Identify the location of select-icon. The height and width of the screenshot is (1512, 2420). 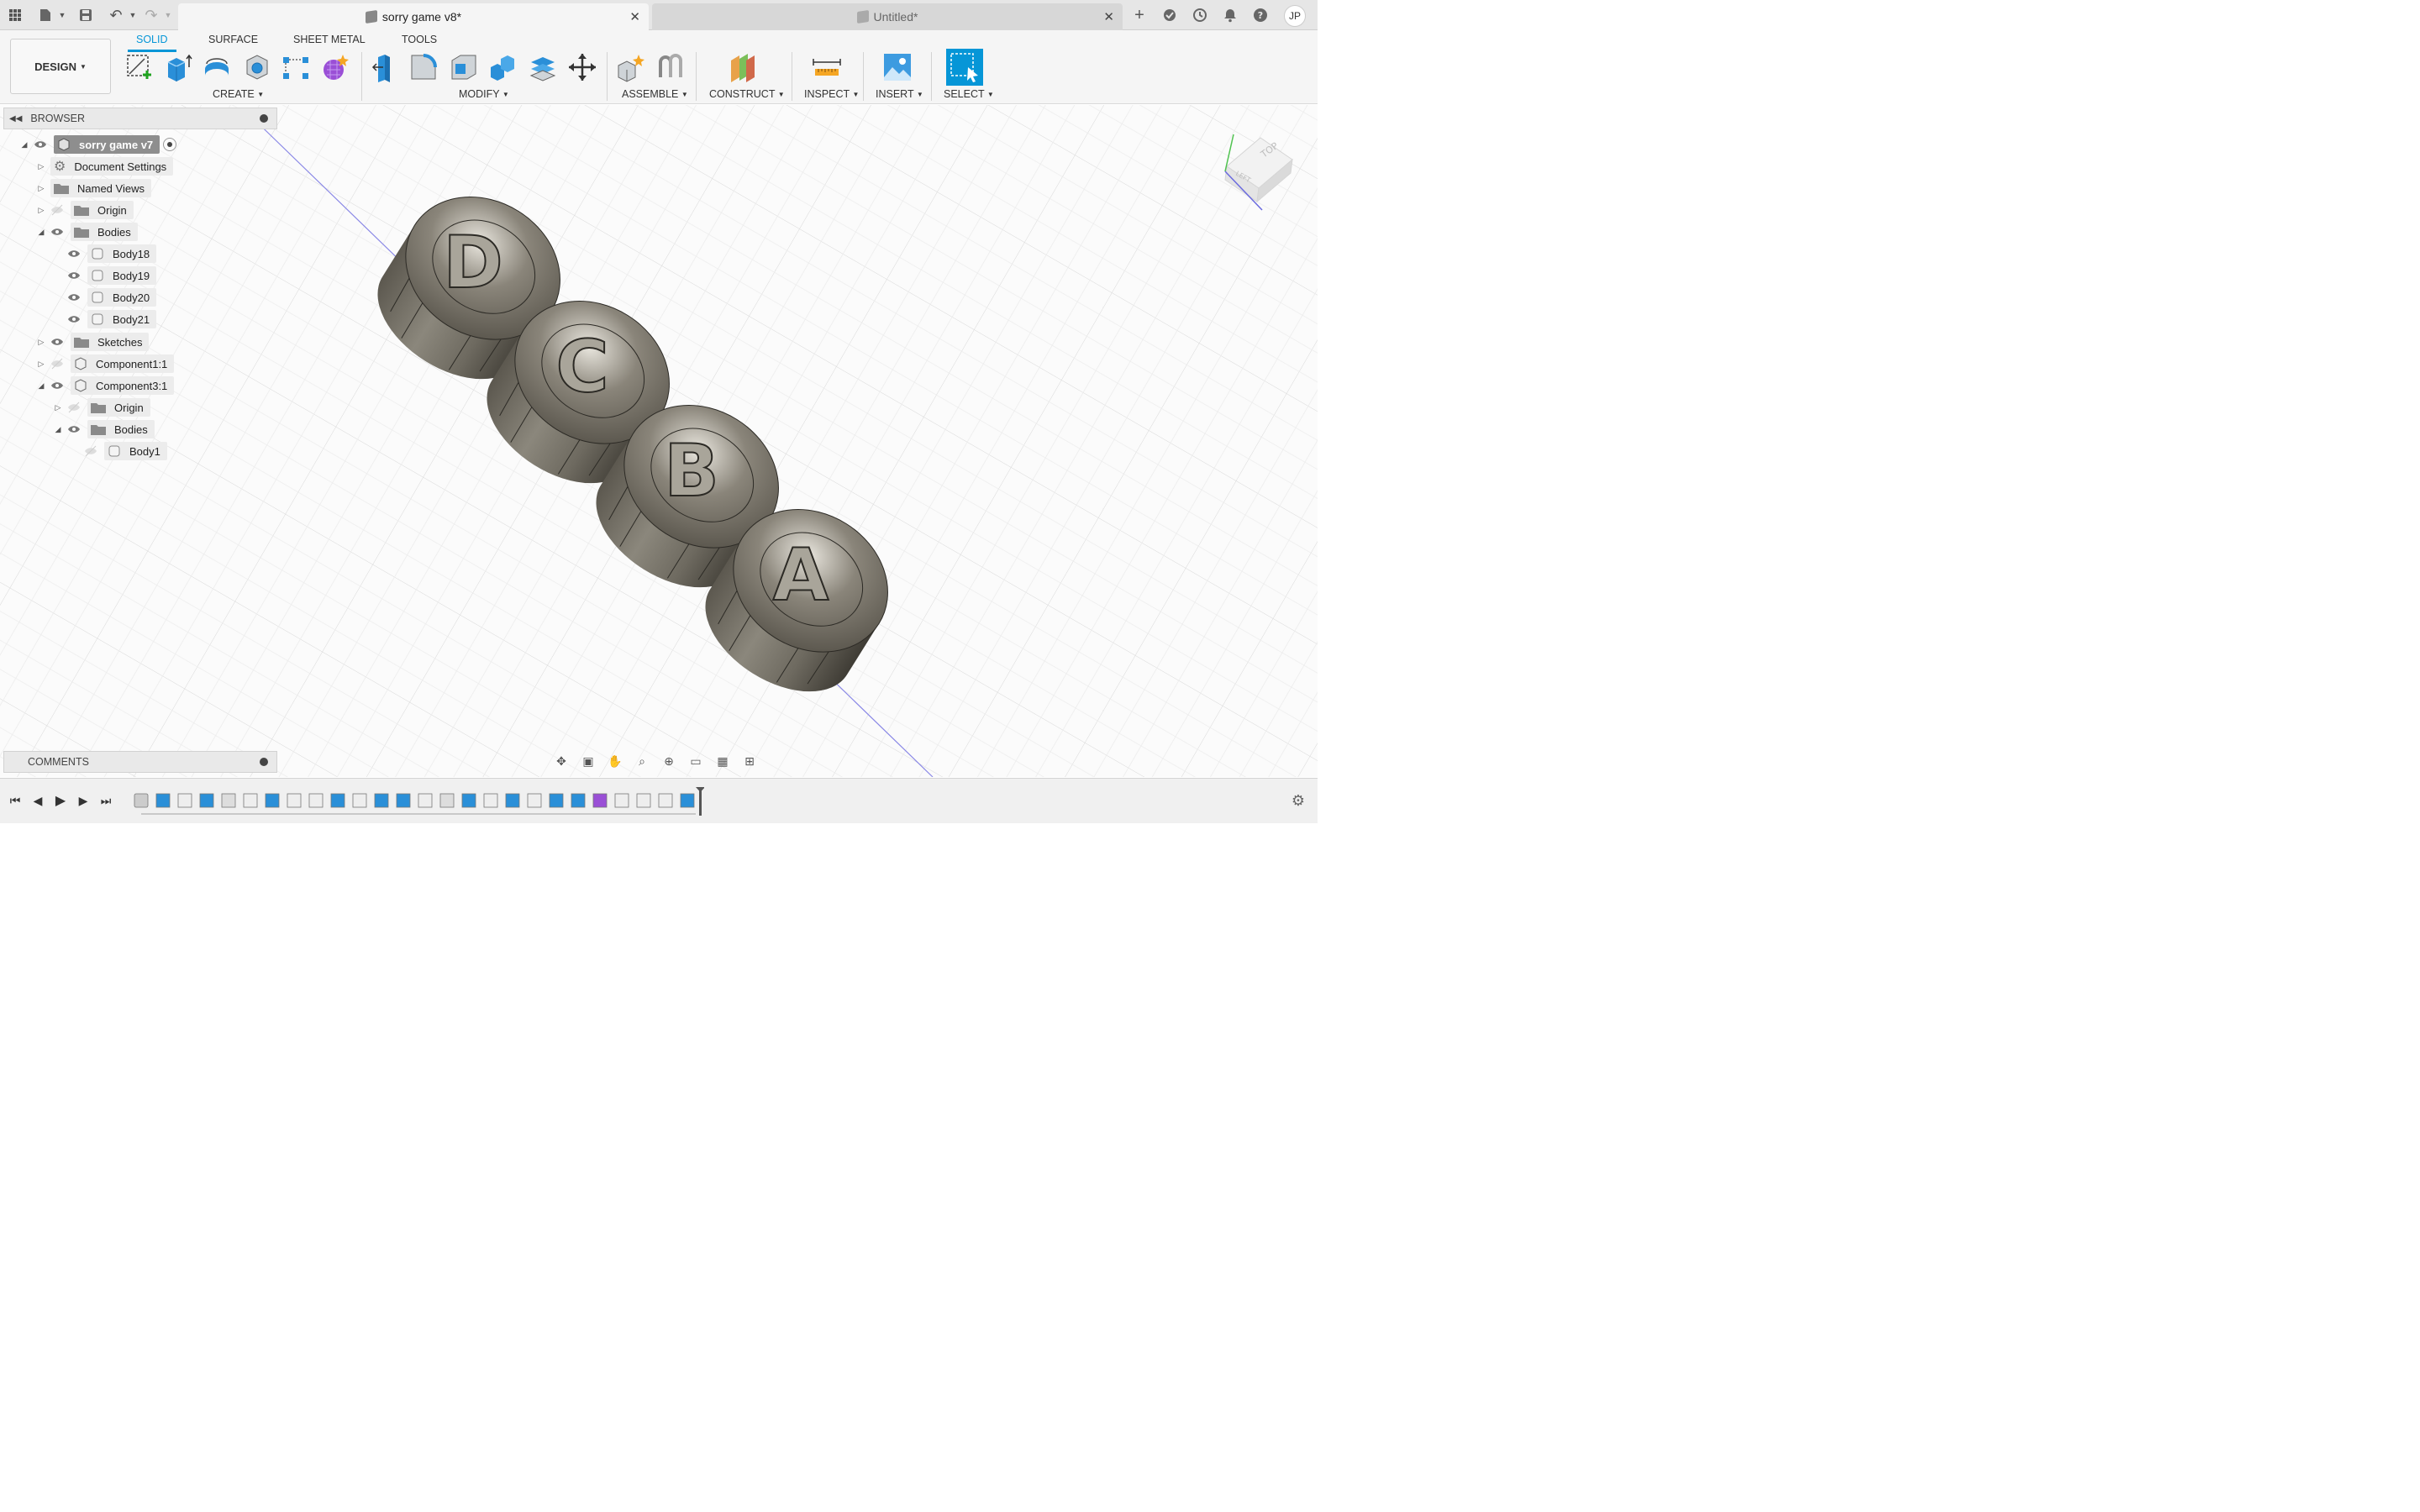
(964, 67).